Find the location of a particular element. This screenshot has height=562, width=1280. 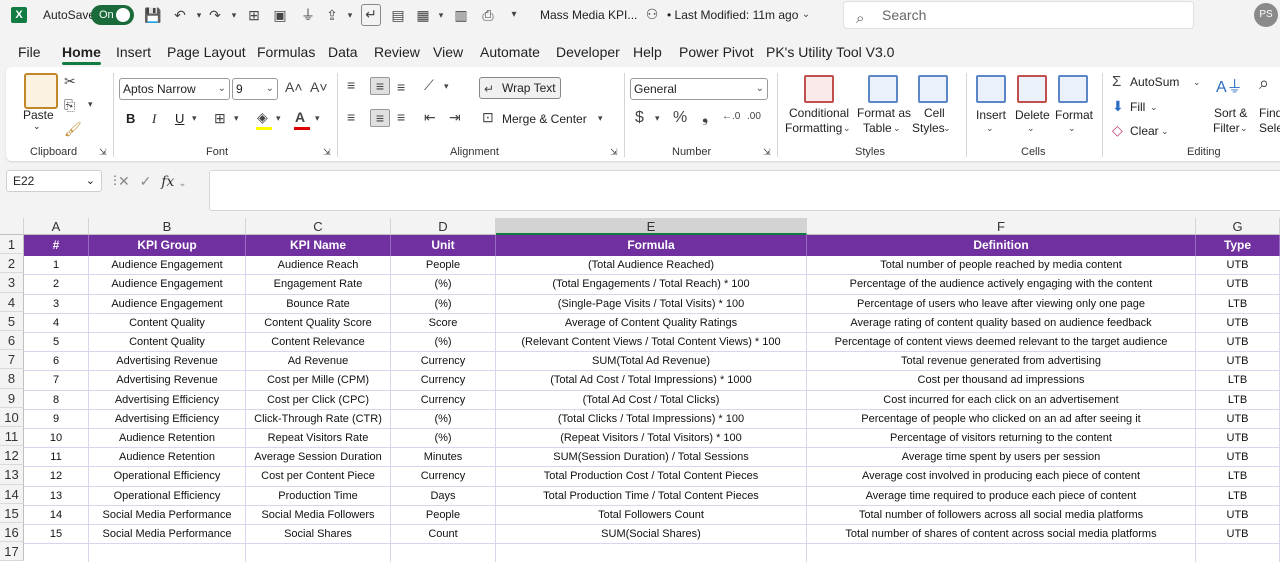

table-cell: Cost per Mille (CPM) is located at coordinates (318, 381).